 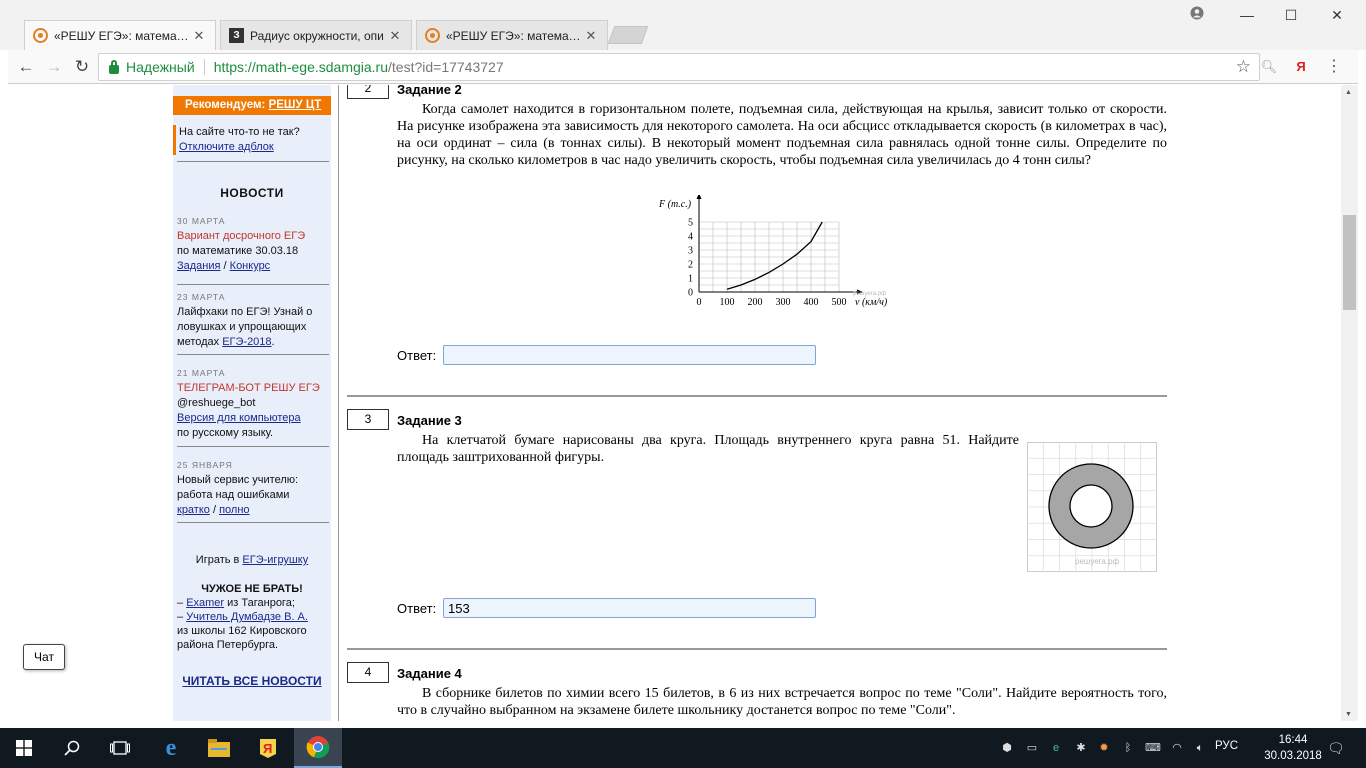 What do you see at coordinates (1197, 15) in the screenshot?
I see `profile-icon` at bounding box center [1197, 15].